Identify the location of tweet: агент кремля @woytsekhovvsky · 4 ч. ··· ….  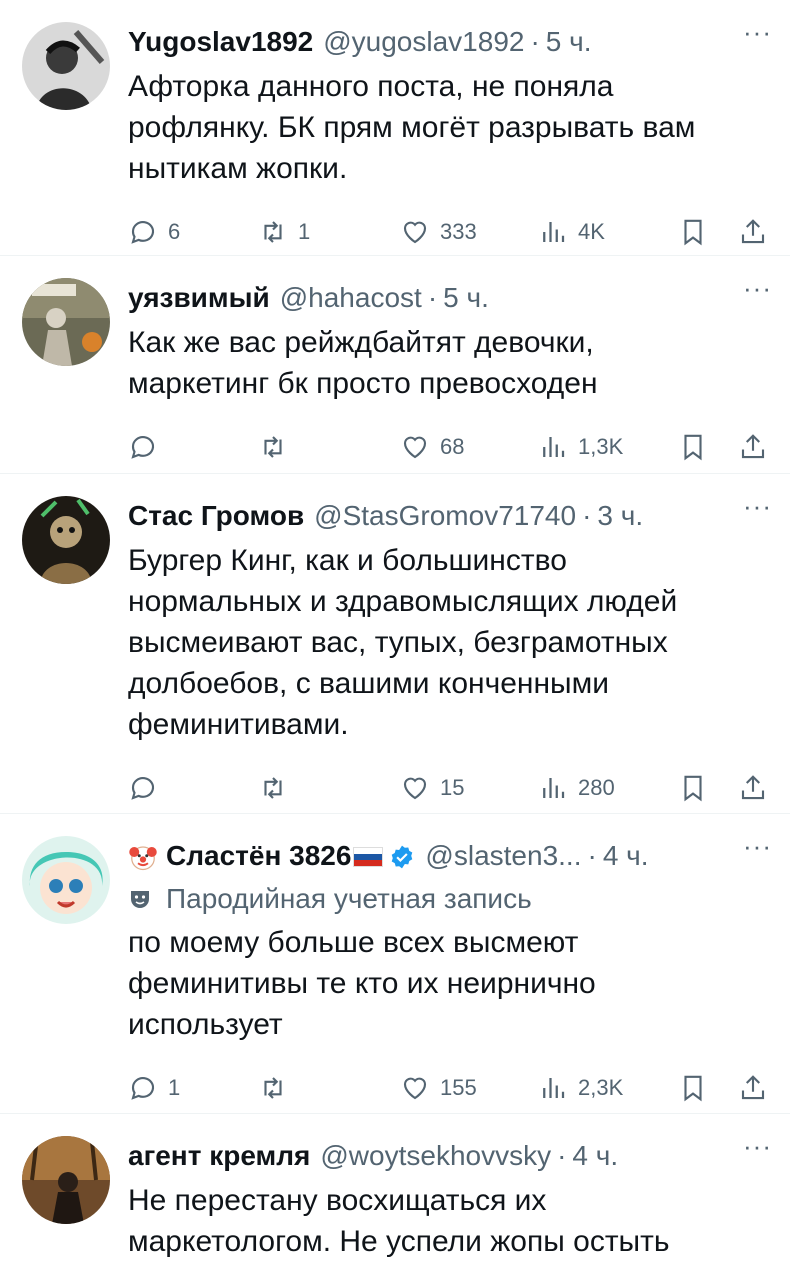
(395, 1197).